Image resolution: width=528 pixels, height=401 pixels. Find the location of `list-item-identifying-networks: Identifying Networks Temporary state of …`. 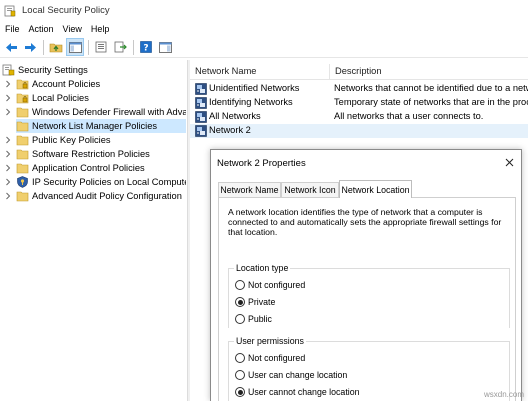

list-item-identifying-networks: Identifying Networks Temporary state of … is located at coordinates (359, 103).